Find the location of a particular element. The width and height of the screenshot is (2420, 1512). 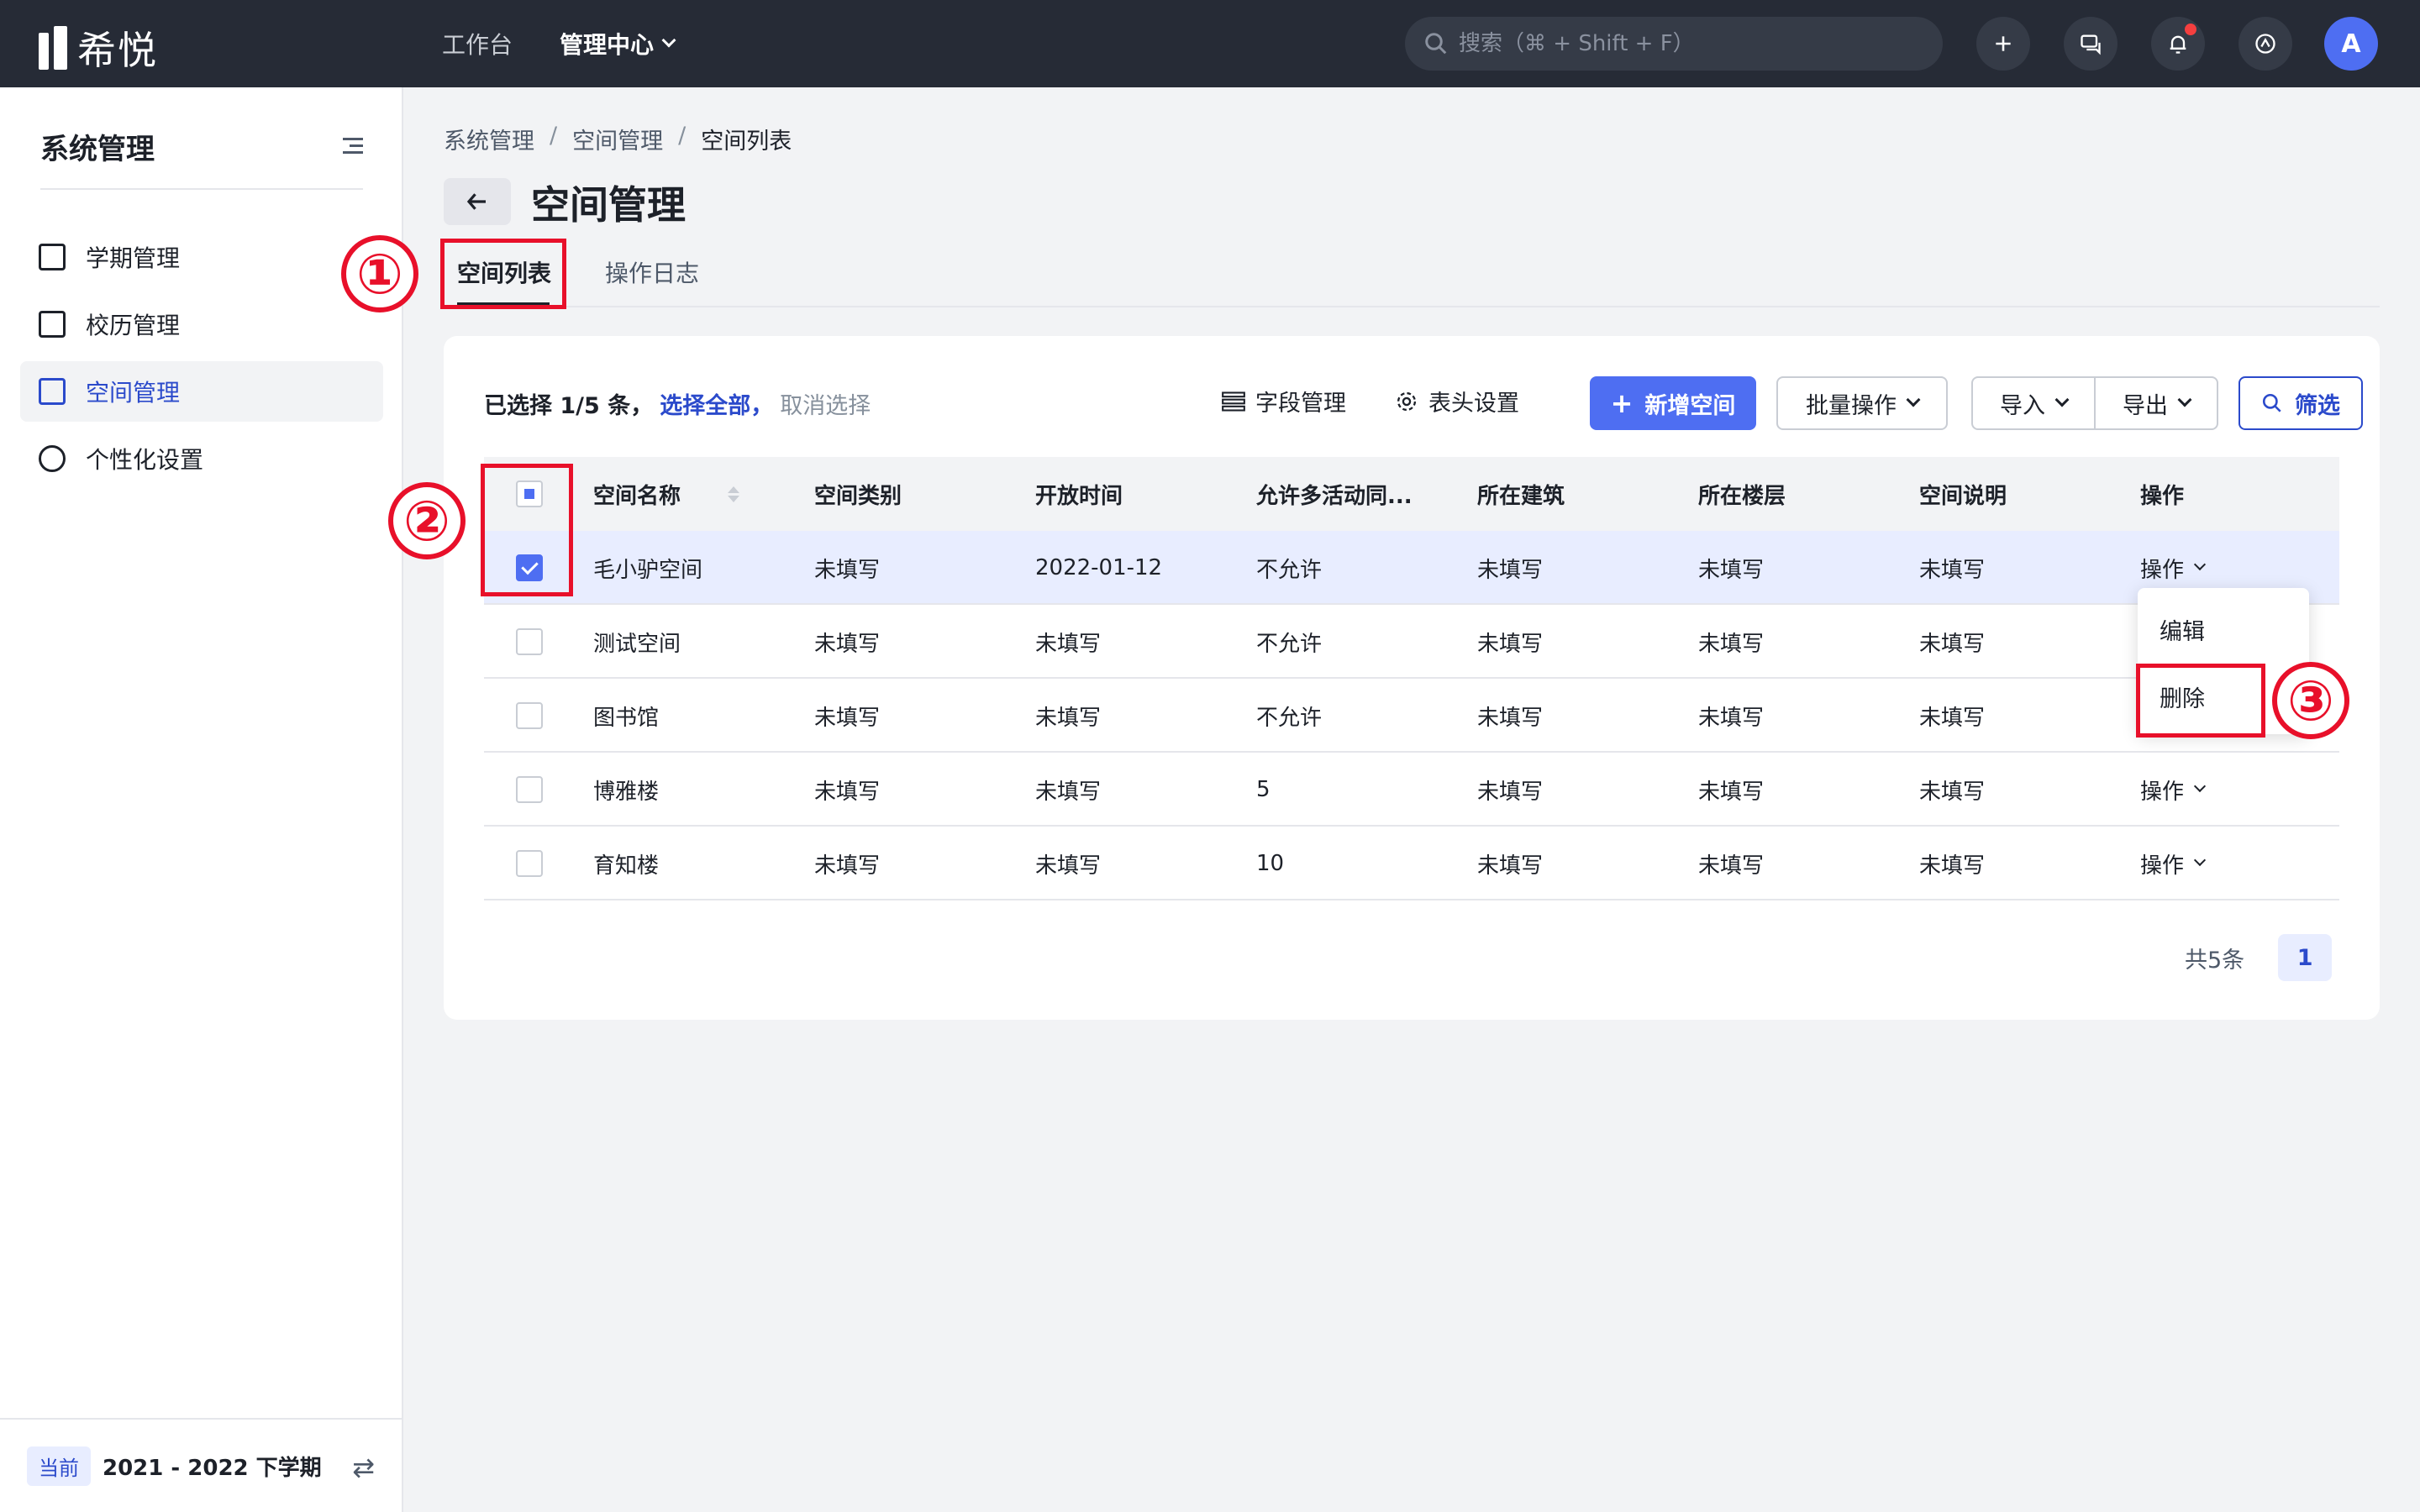

table-row: 图书馆 未填写 未填写 不允许 未填写 未填写 未填写 is located at coordinates (1411, 716).